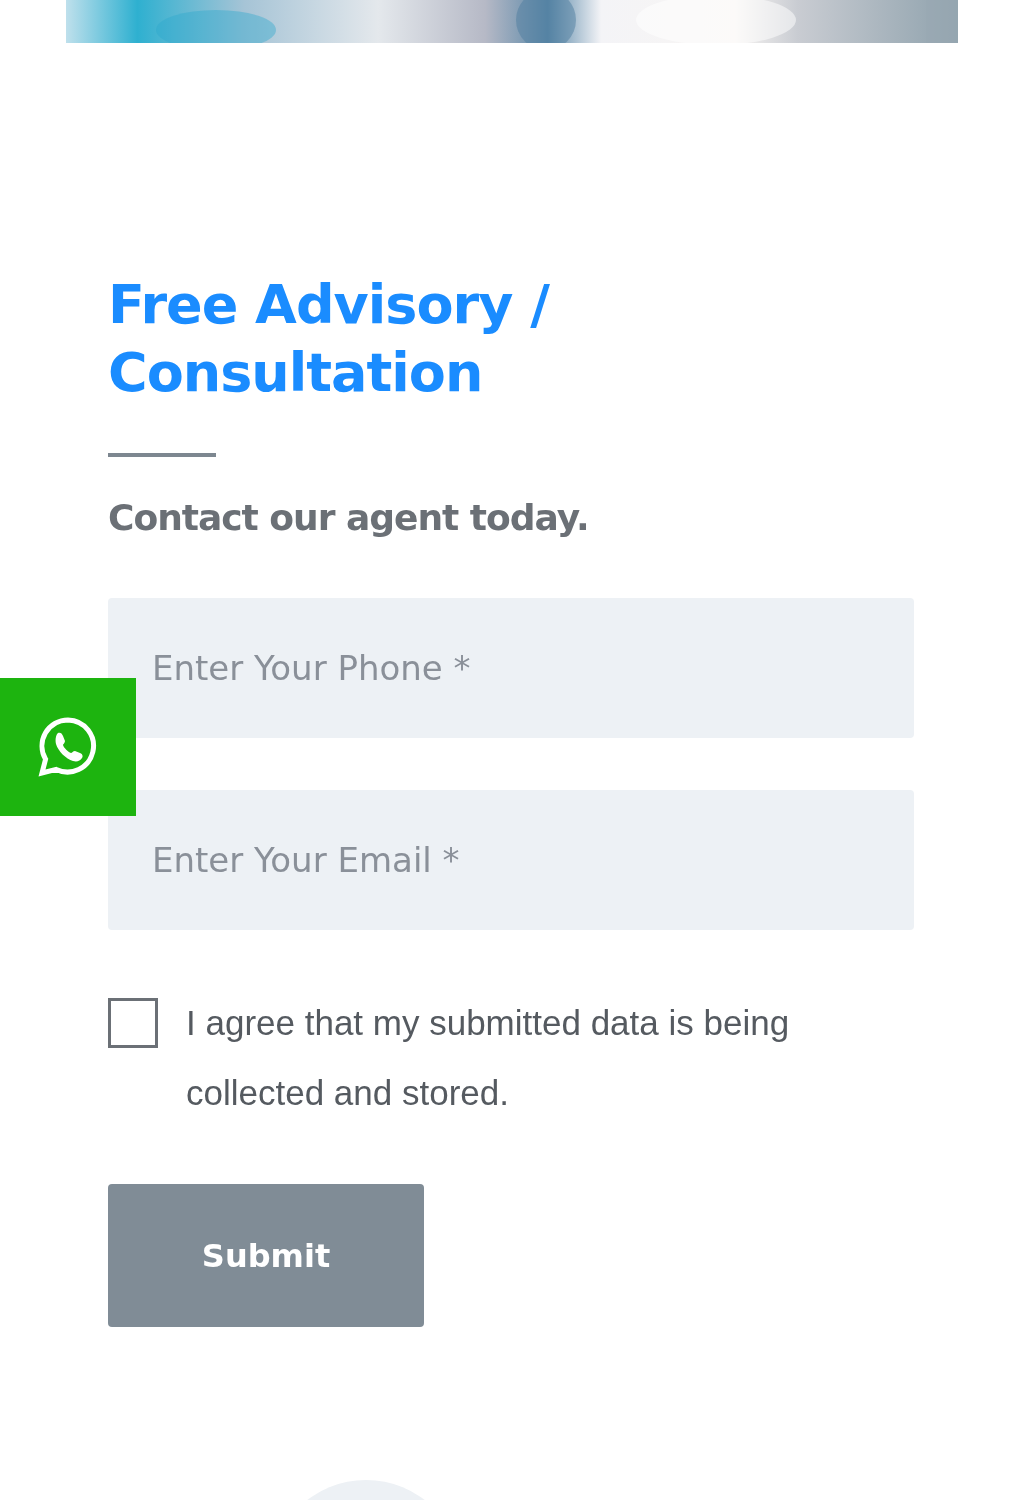 The height and width of the screenshot is (1500, 1024). I want to click on form-title: Free Advisory / Consultation, so click(329, 339).